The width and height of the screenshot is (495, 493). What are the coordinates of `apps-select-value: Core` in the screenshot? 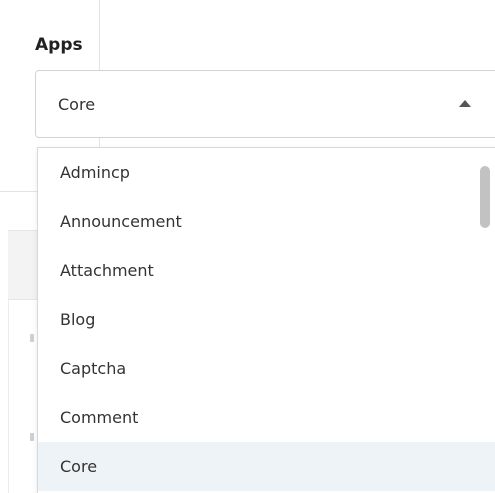 It's located at (77, 104).